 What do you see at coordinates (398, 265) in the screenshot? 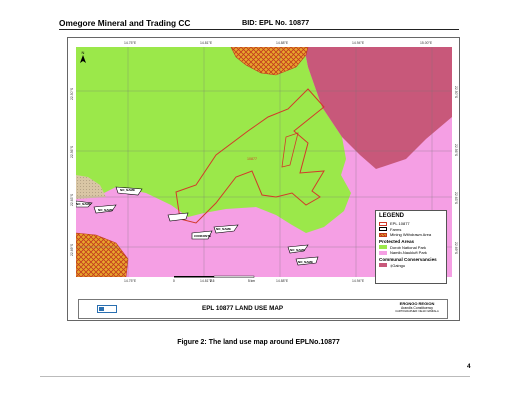
I see `legend-label: ‡Gaingu` at bounding box center [398, 265].